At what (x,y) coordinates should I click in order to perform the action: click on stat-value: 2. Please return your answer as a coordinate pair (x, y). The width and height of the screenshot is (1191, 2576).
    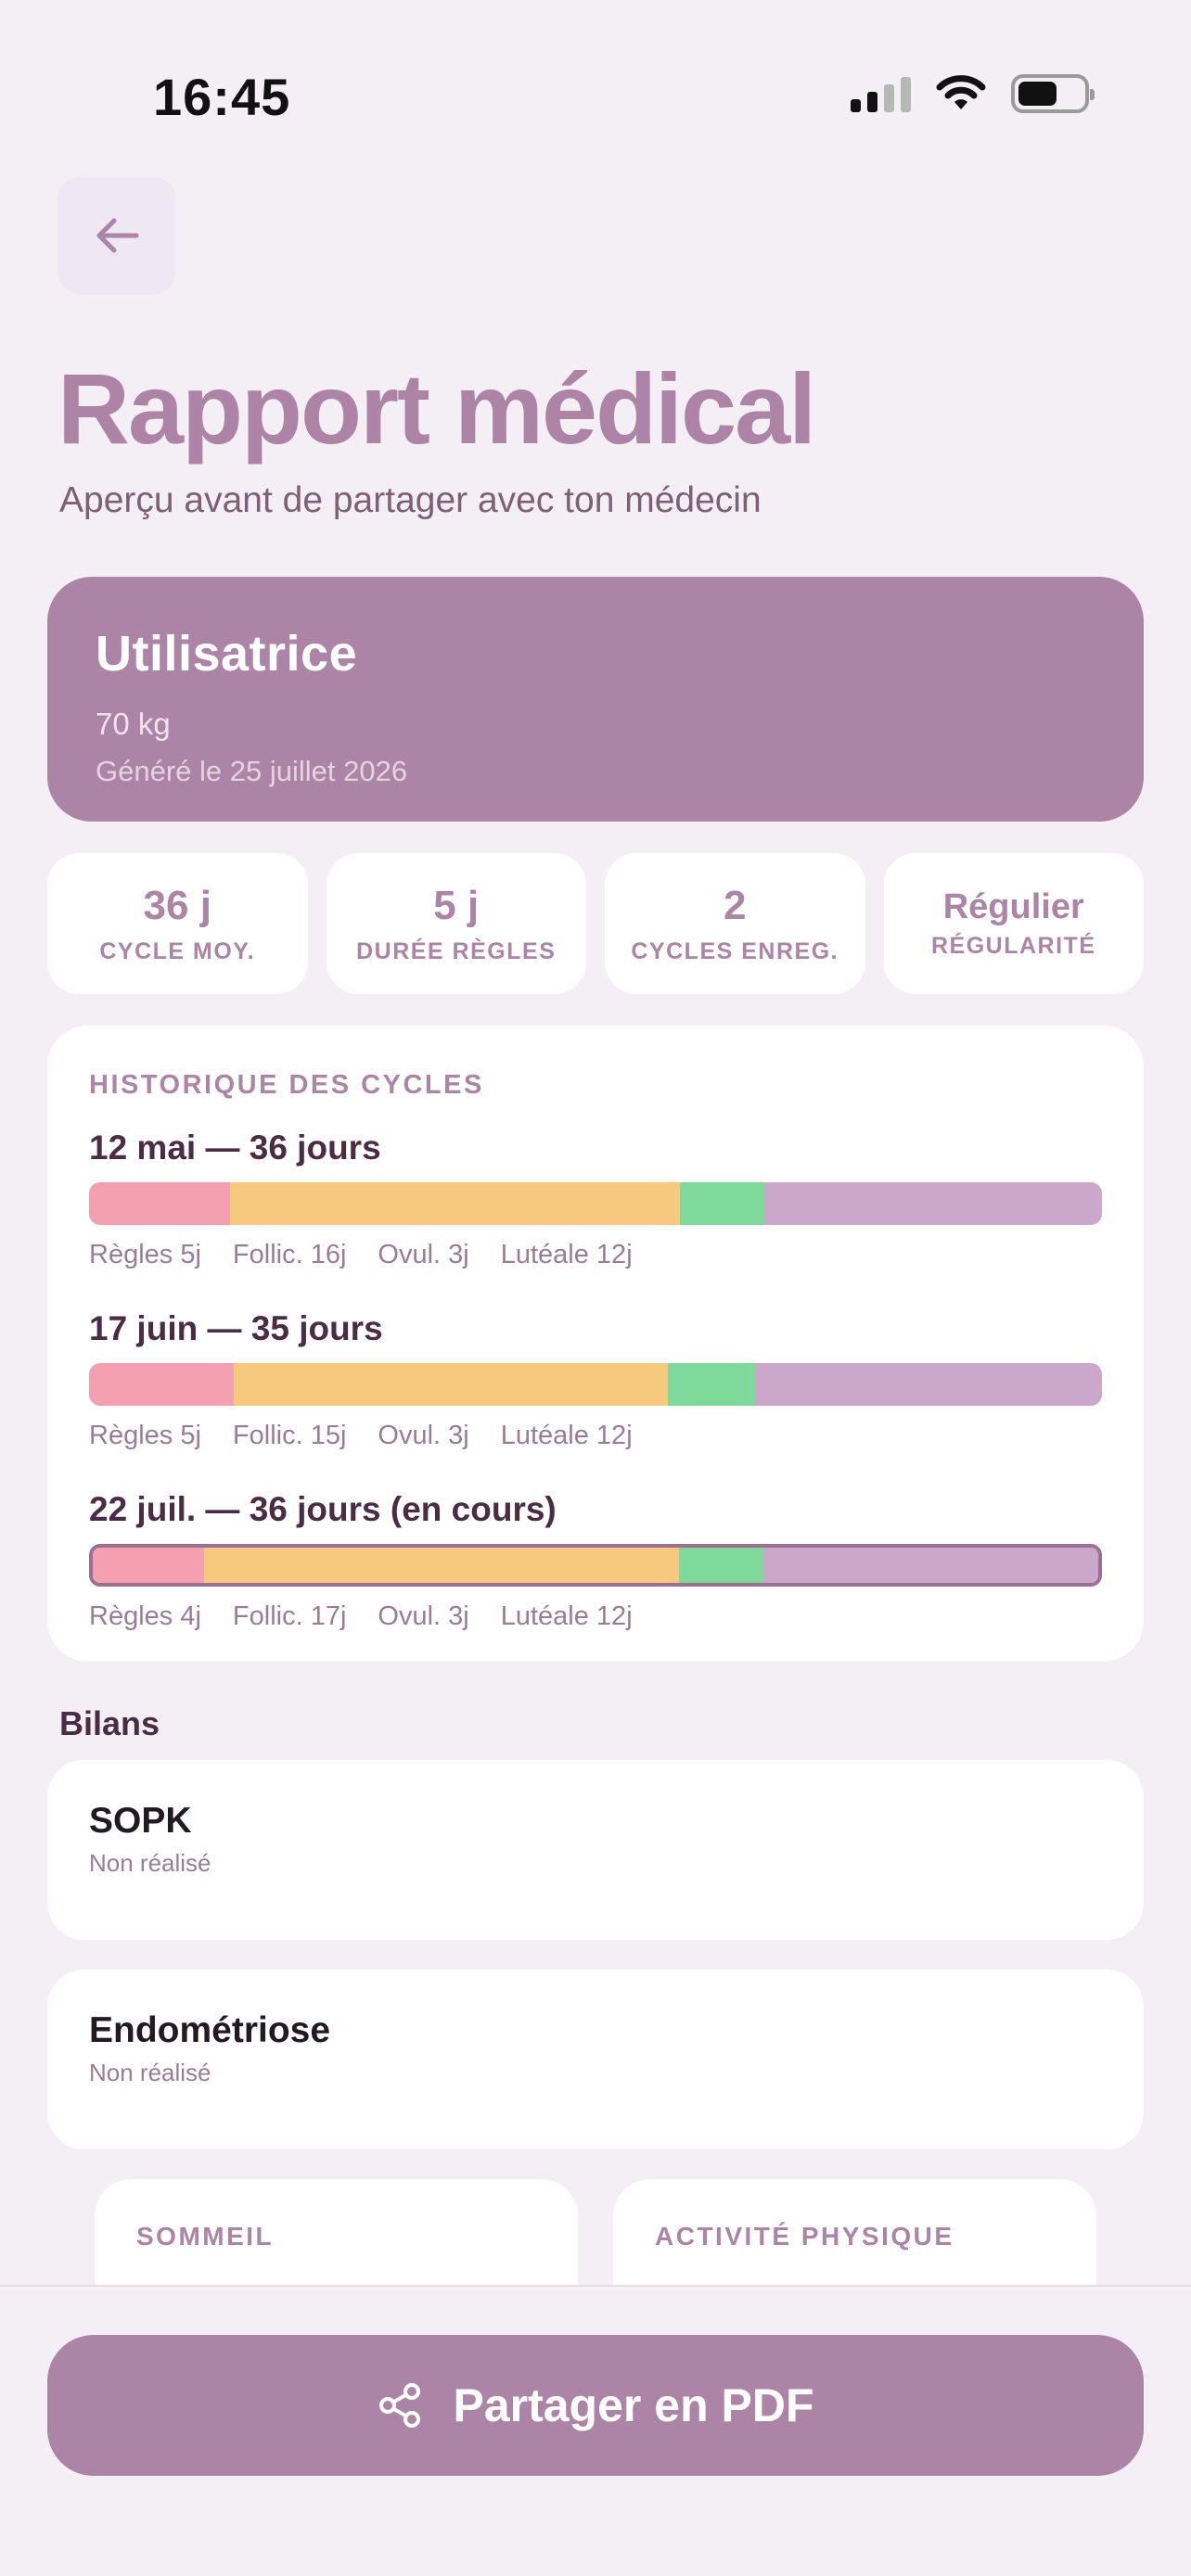
    Looking at the image, I should click on (735, 905).